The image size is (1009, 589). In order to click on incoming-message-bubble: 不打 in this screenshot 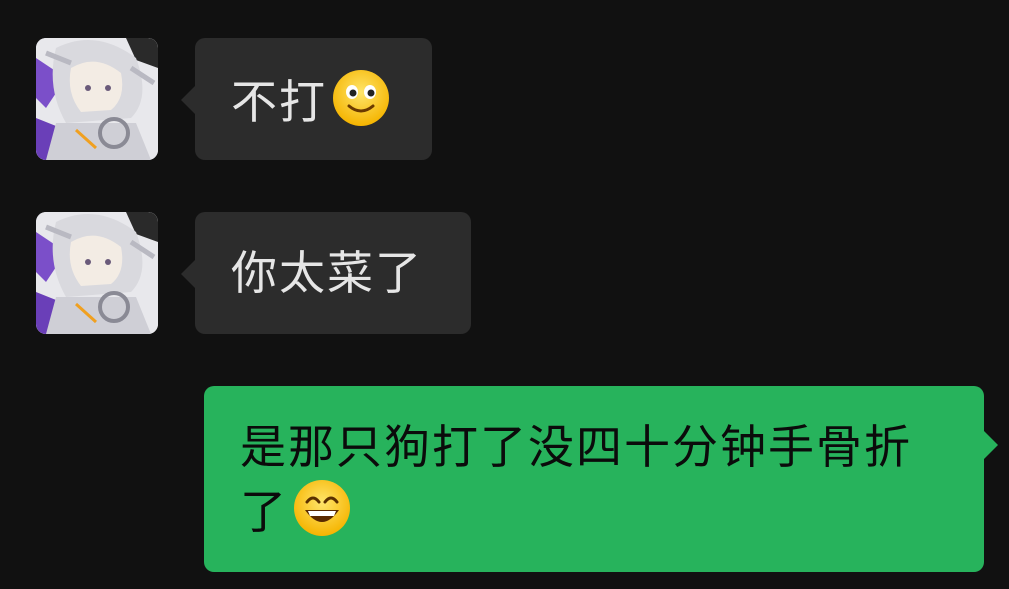, I will do `click(306, 99)`.